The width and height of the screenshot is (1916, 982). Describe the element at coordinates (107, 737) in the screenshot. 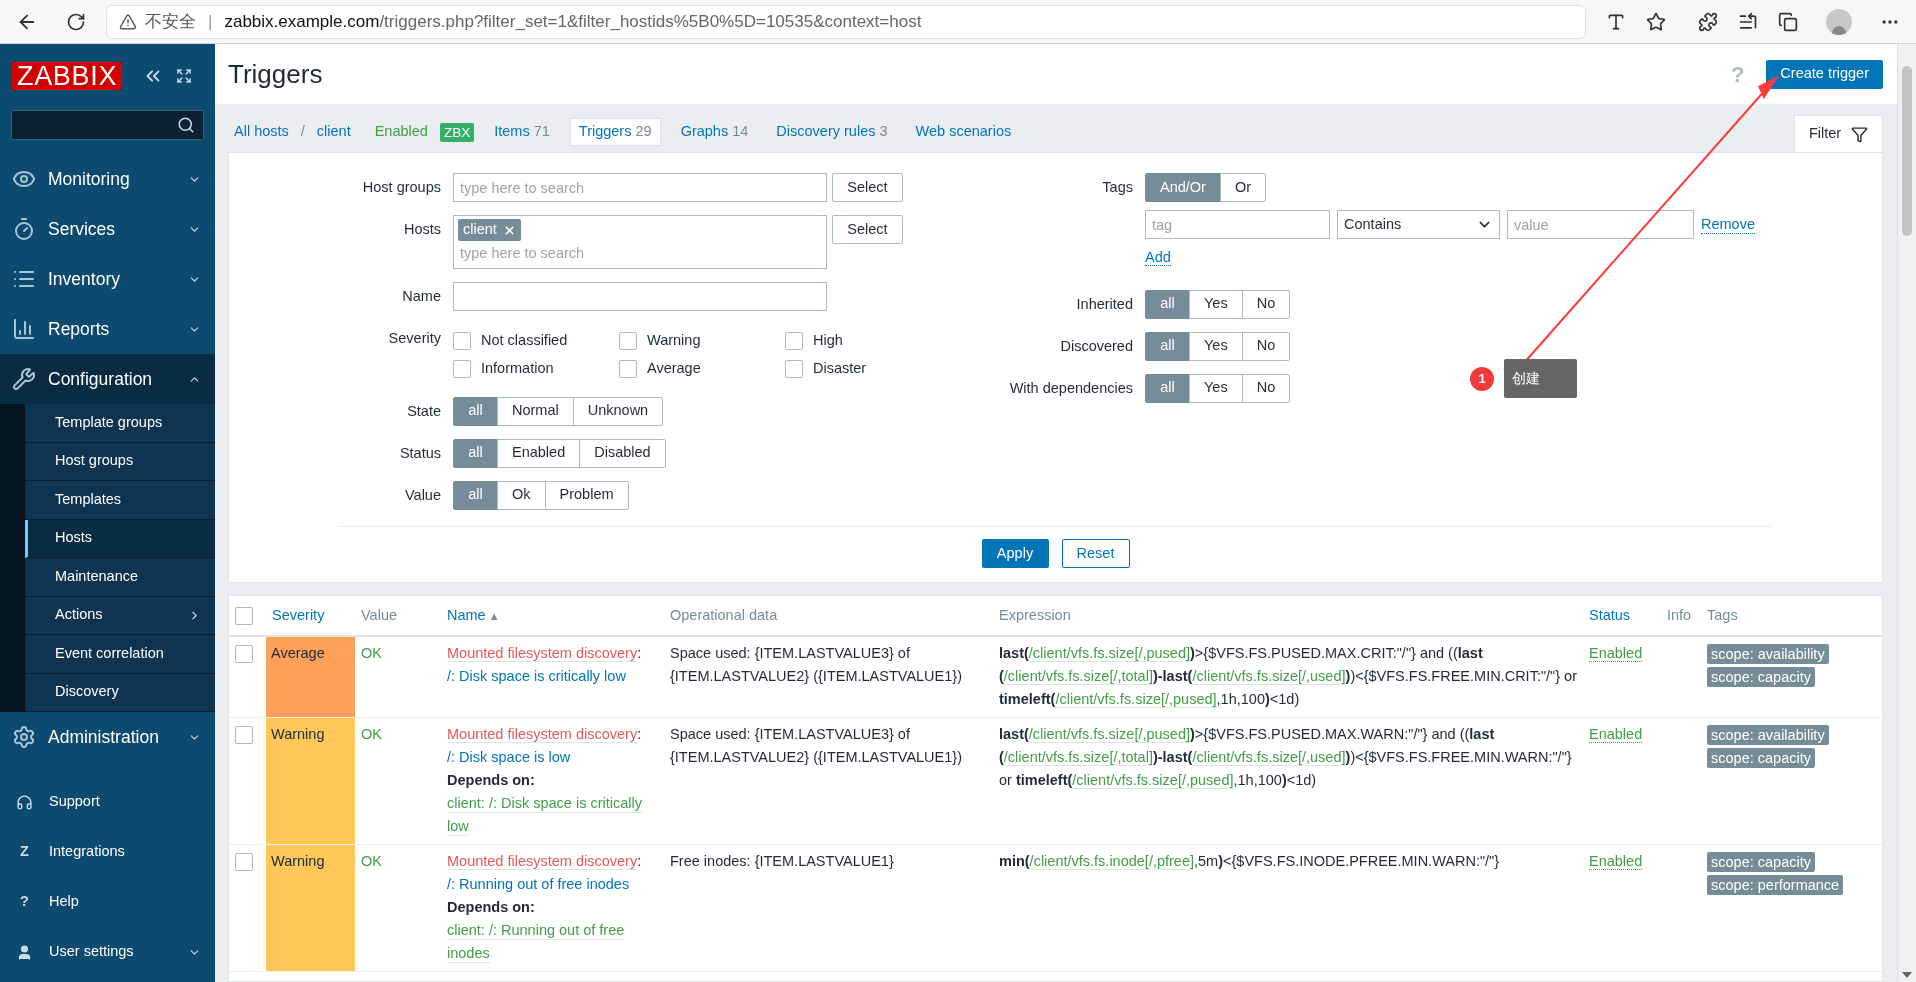

I see `menu-item: Administration` at that location.